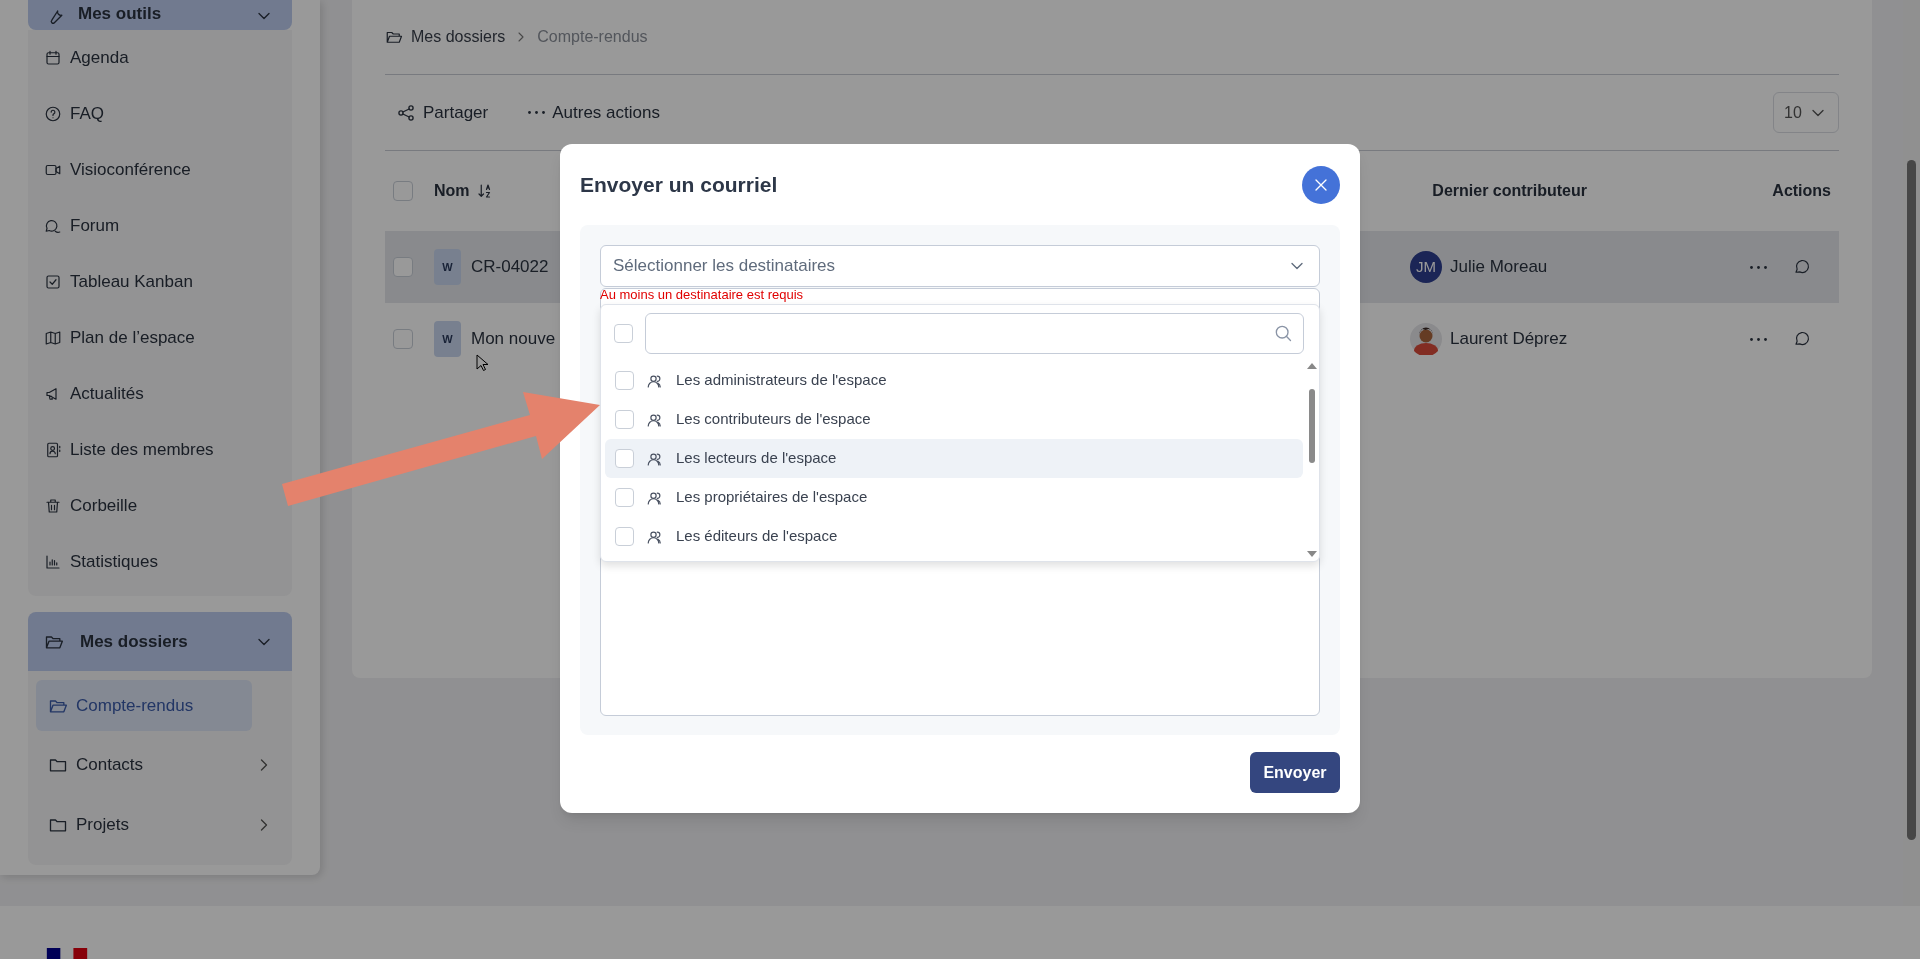  I want to click on search-field, so click(974, 333).